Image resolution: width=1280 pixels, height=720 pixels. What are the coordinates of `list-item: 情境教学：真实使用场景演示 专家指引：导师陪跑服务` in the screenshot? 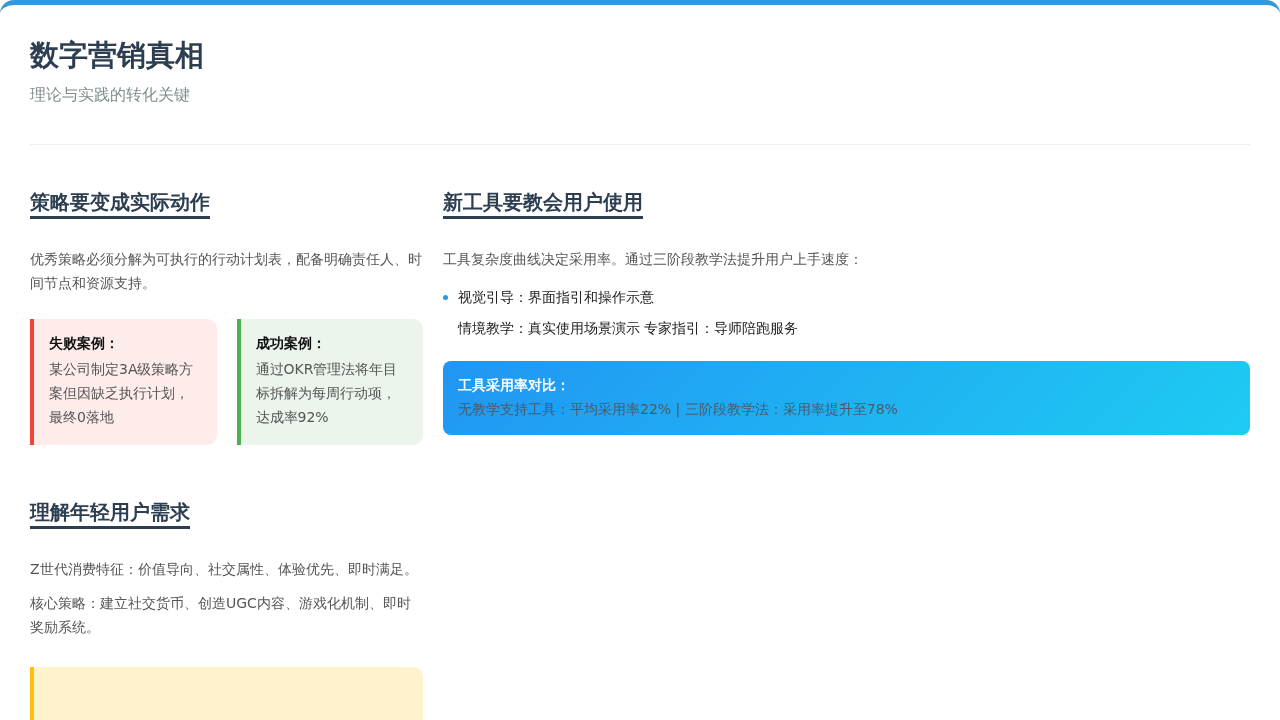 It's located at (628, 328).